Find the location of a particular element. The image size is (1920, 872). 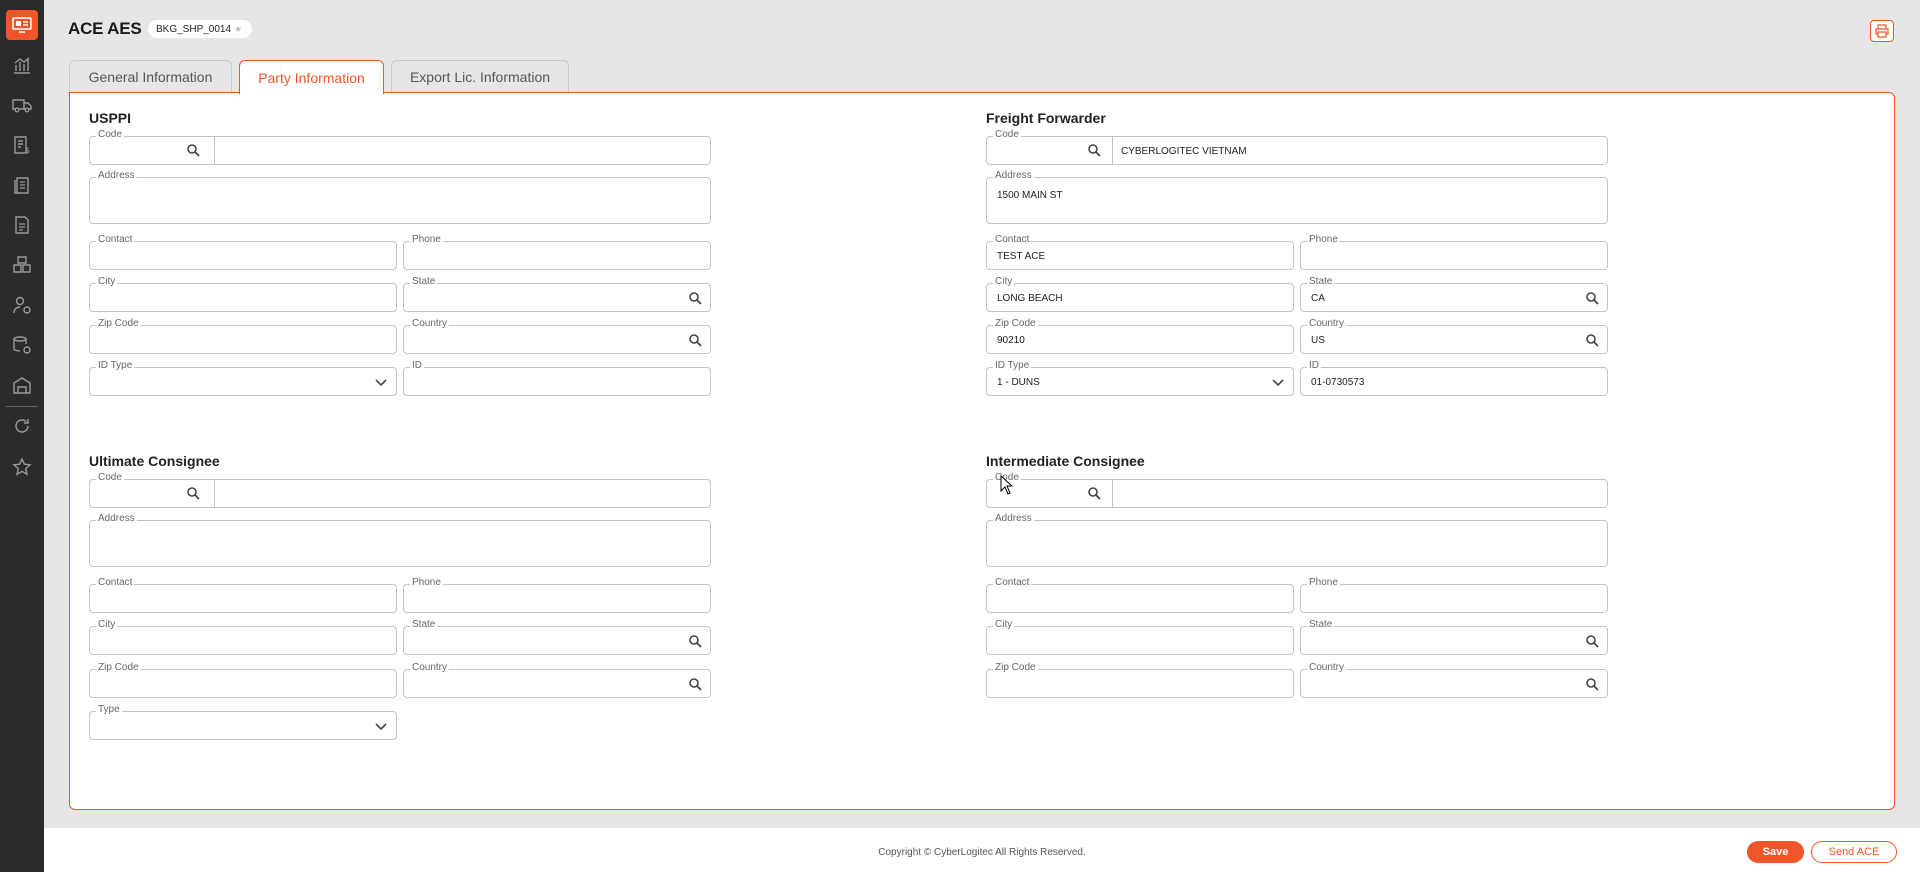

uc-zip-field: Zip Code is located at coordinates (243, 680).